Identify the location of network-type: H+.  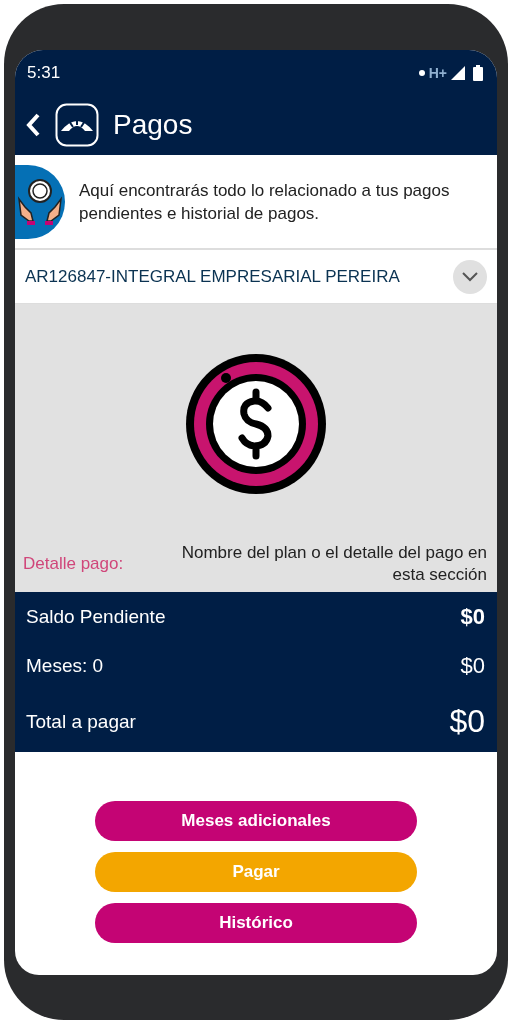
(437, 72).